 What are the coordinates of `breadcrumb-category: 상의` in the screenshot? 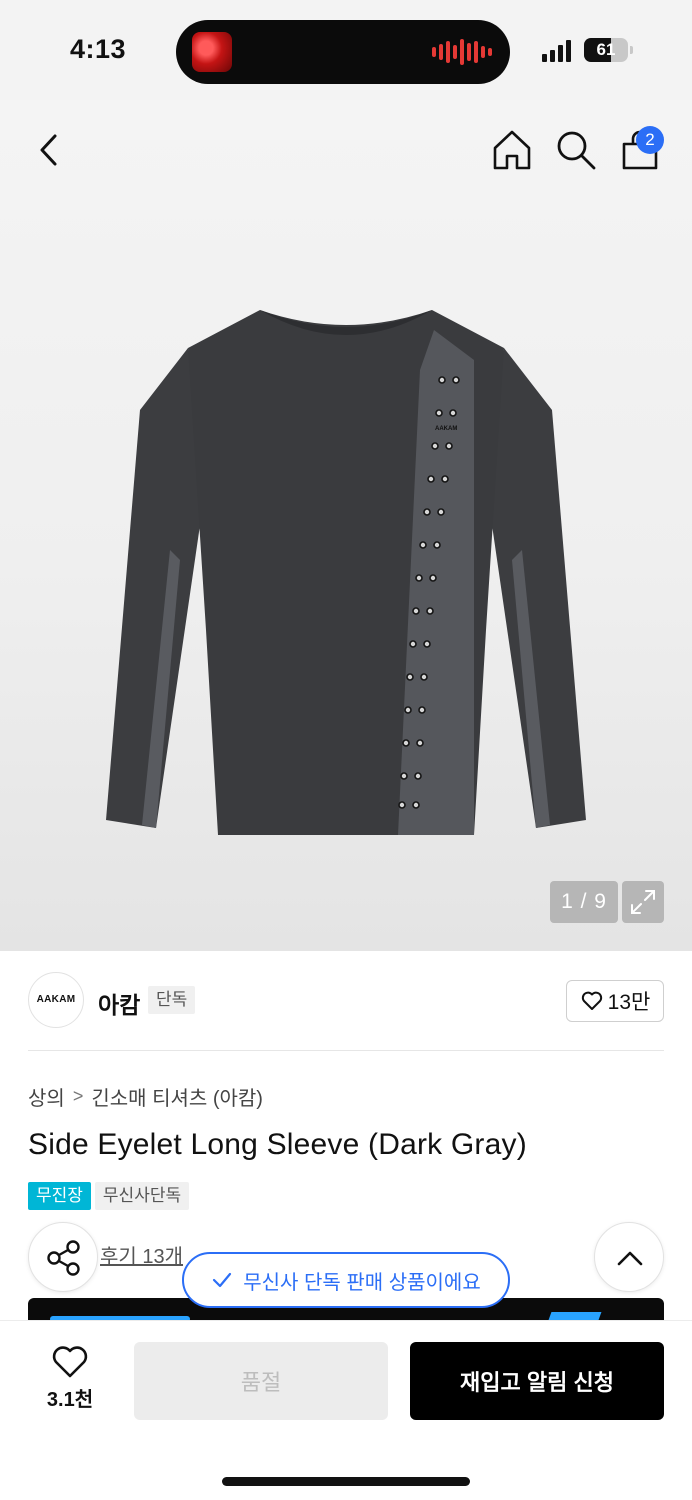 It's located at (46, 1096).